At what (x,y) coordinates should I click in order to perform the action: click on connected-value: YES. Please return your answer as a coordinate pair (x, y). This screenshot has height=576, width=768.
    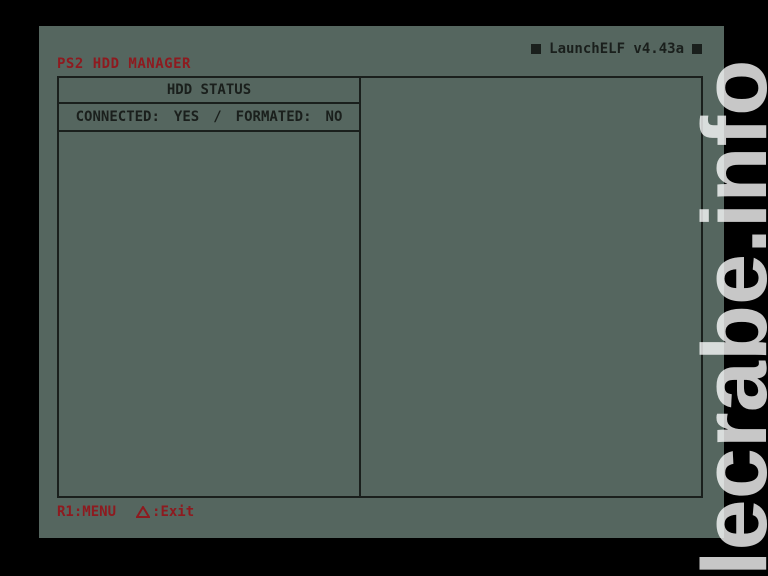
    Looking at the image, I should click on (186, 117).